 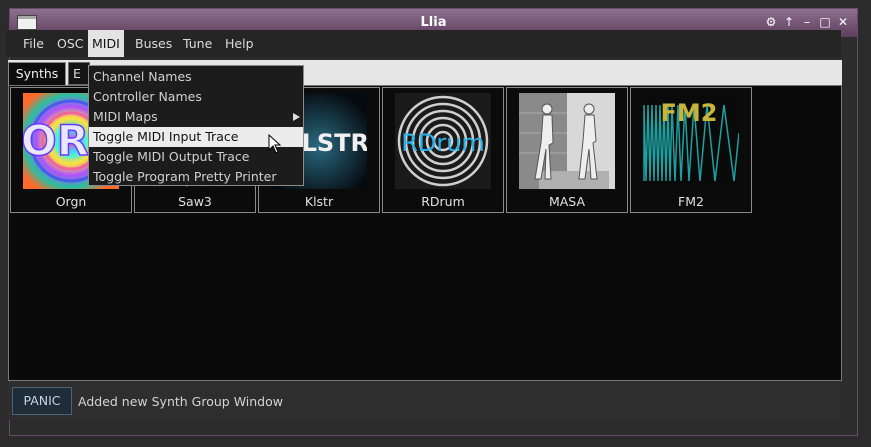 I want to click on tab-synths: Synths, so click(x=37, y=73).